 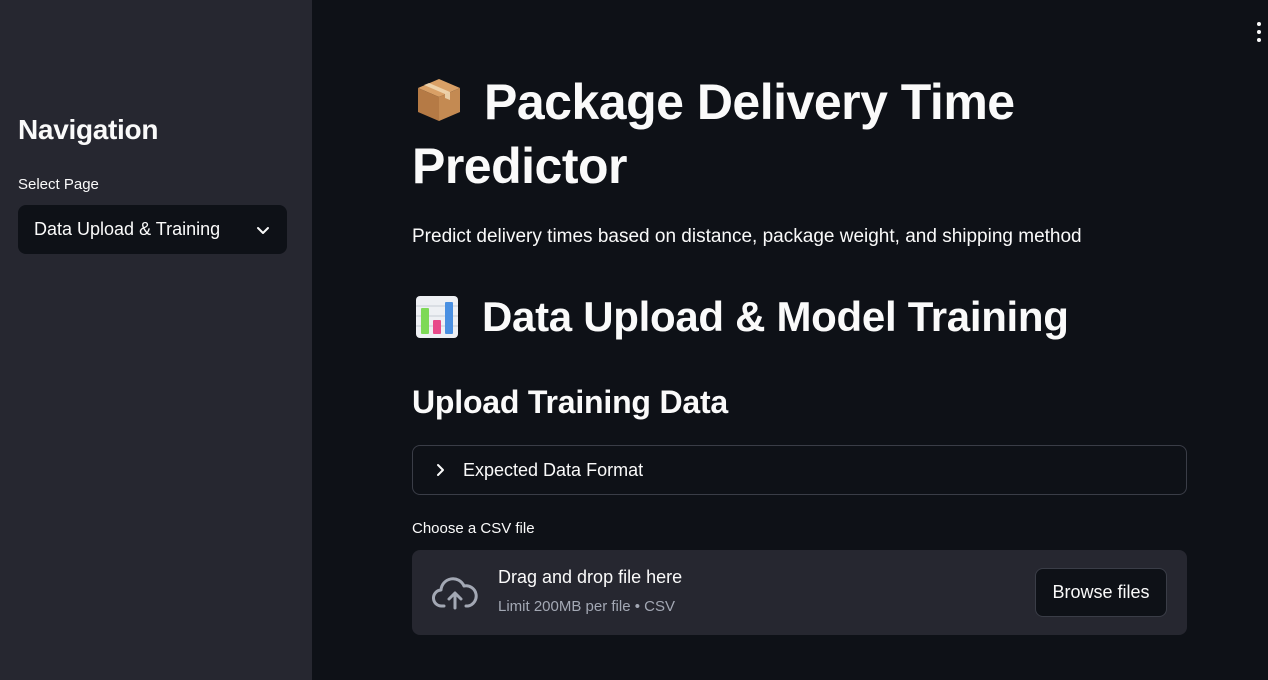 What do you see at coordinates (437, 317) in the screenshot?
I see `bar-chart-icon` at bounding box center [437, 317].